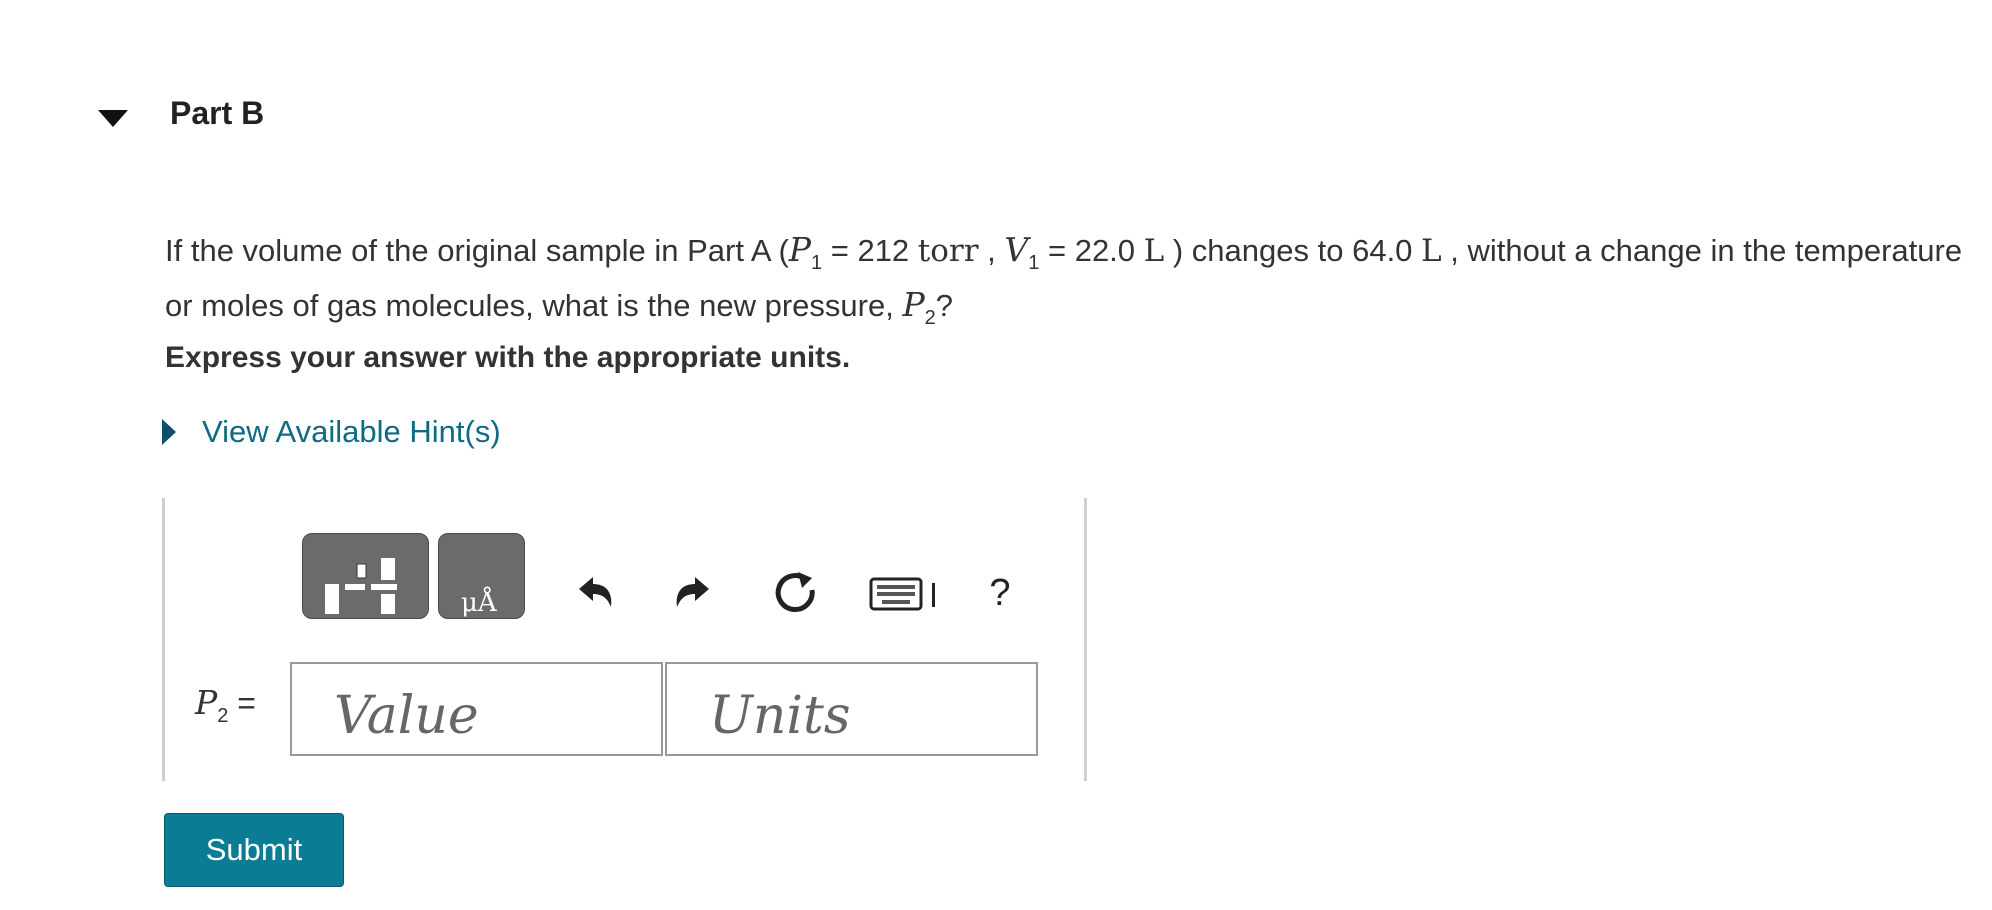  I want to click on units-input, so click(851, 709).